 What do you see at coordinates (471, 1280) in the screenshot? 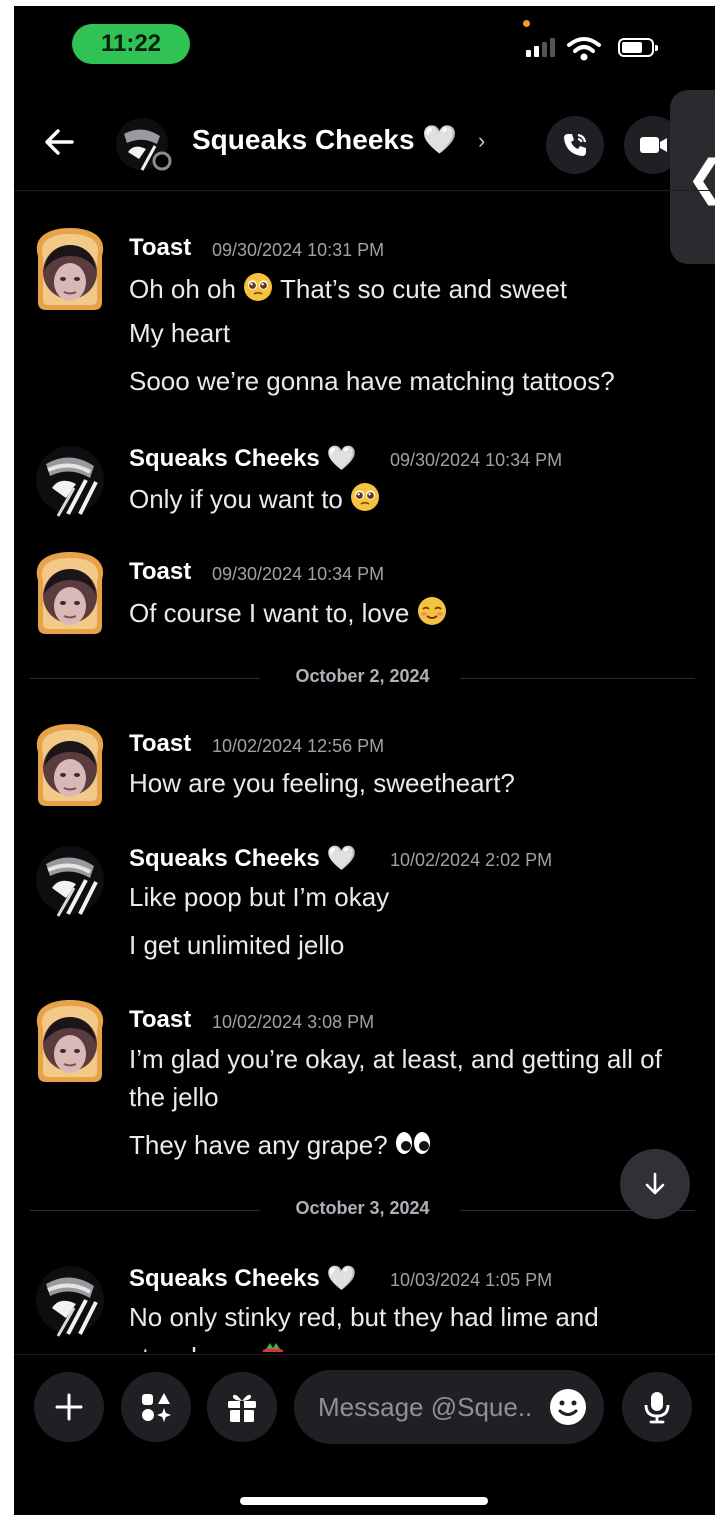
I see `message-timestamp: 10/03/2024 1:05 PM` at bounding box center [471, 1280].